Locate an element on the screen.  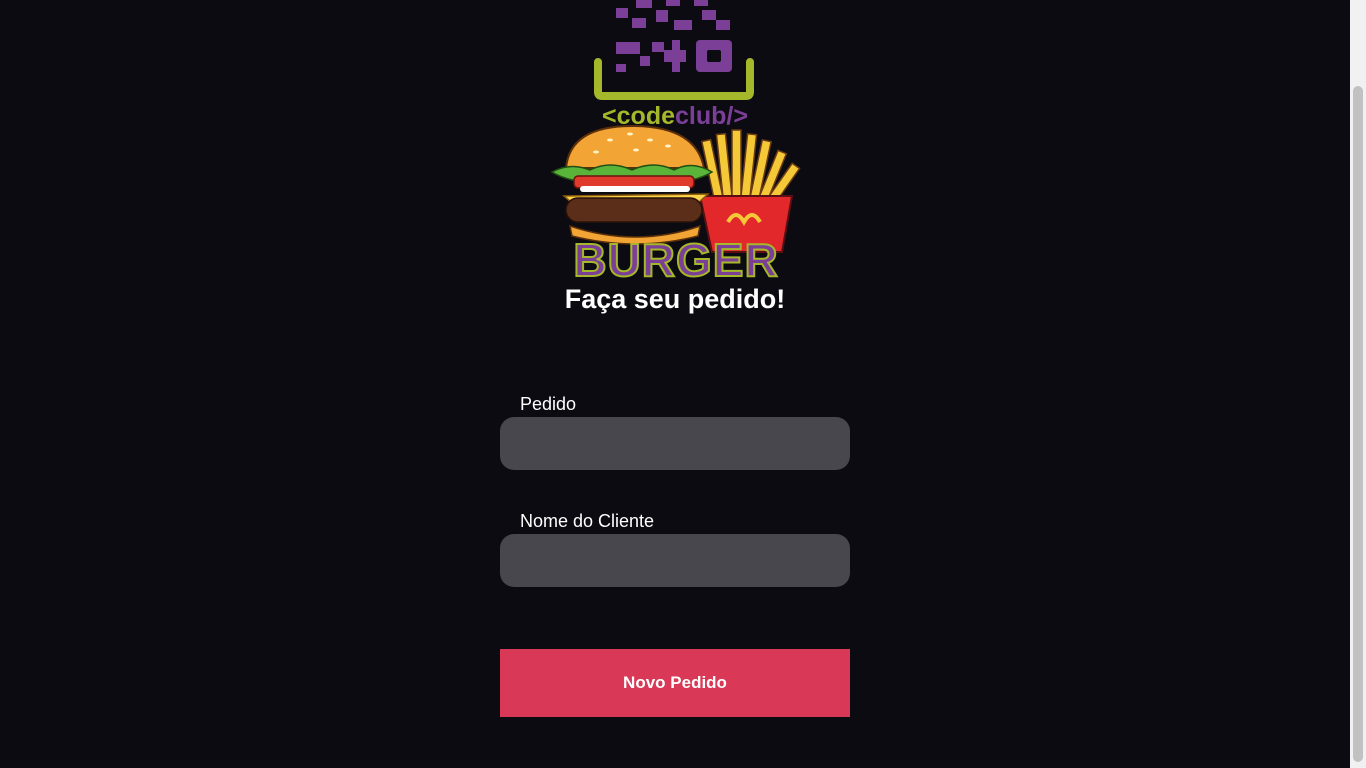
svg-text: BURGER is located at coordinates (675, 259).